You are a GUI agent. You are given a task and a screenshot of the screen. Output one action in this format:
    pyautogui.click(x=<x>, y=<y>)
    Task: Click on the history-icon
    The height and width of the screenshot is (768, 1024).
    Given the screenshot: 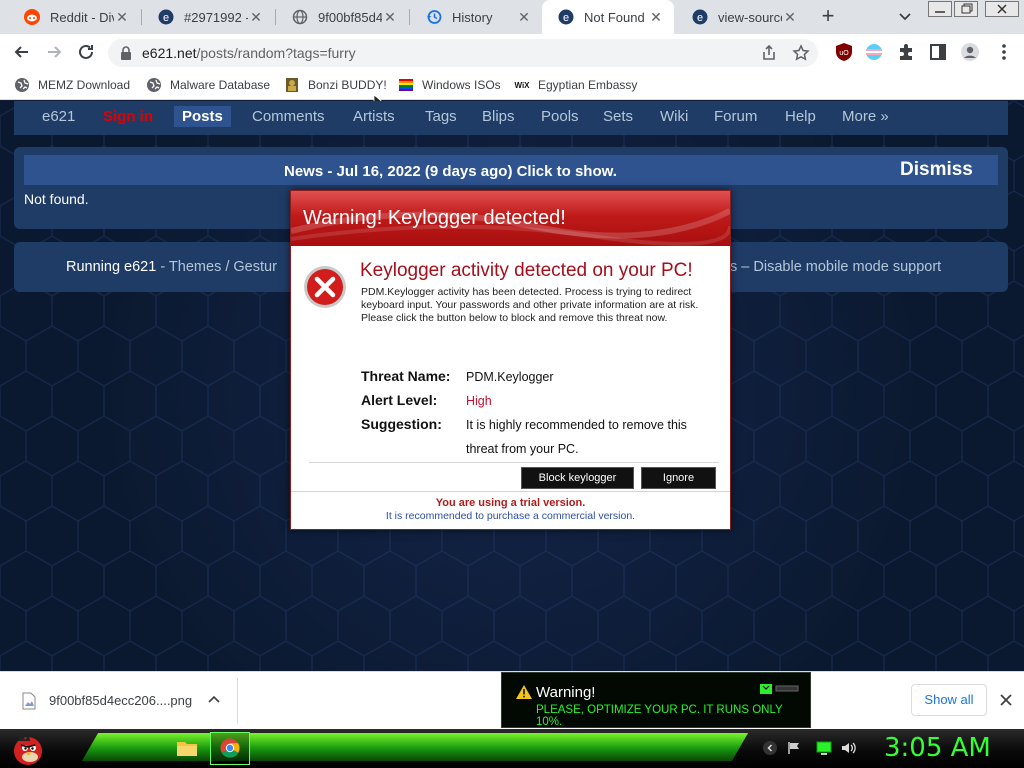 What is the action you would take?
    pyautogui.click(x=434, y=17)
    